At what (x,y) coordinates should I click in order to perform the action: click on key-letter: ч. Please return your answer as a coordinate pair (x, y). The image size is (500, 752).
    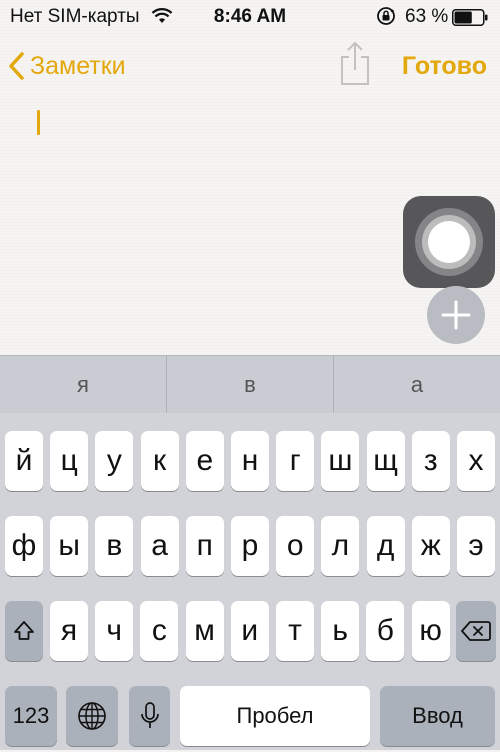
    Looking at the image, I should click on (114, 631).